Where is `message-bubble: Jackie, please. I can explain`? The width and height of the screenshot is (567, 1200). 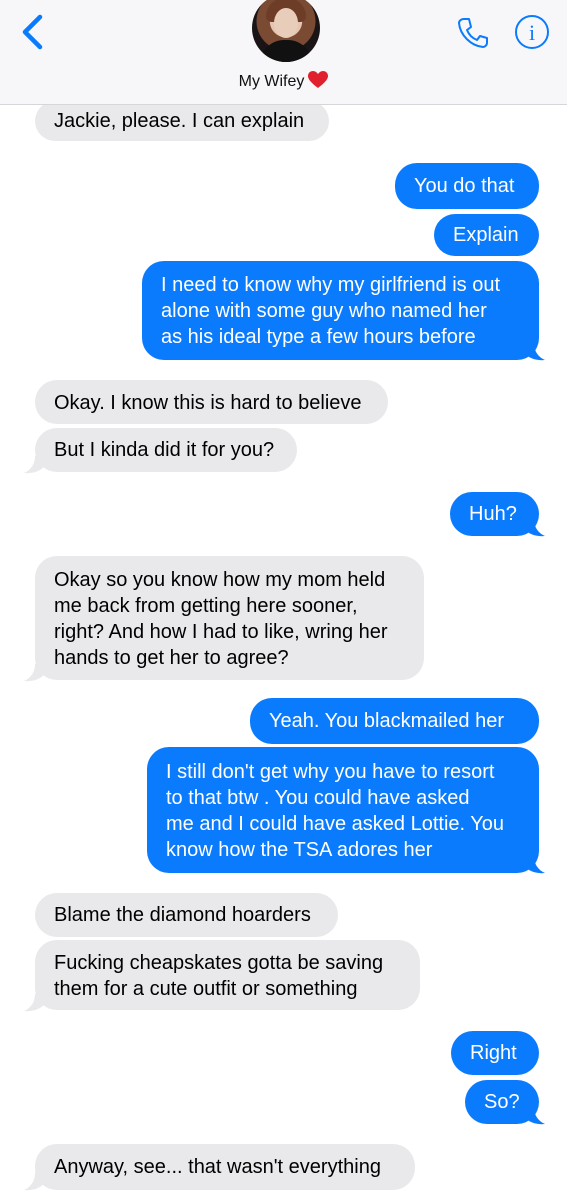
message-bubble: Jackie, please. I can explain is located at coordinates (182, 121).